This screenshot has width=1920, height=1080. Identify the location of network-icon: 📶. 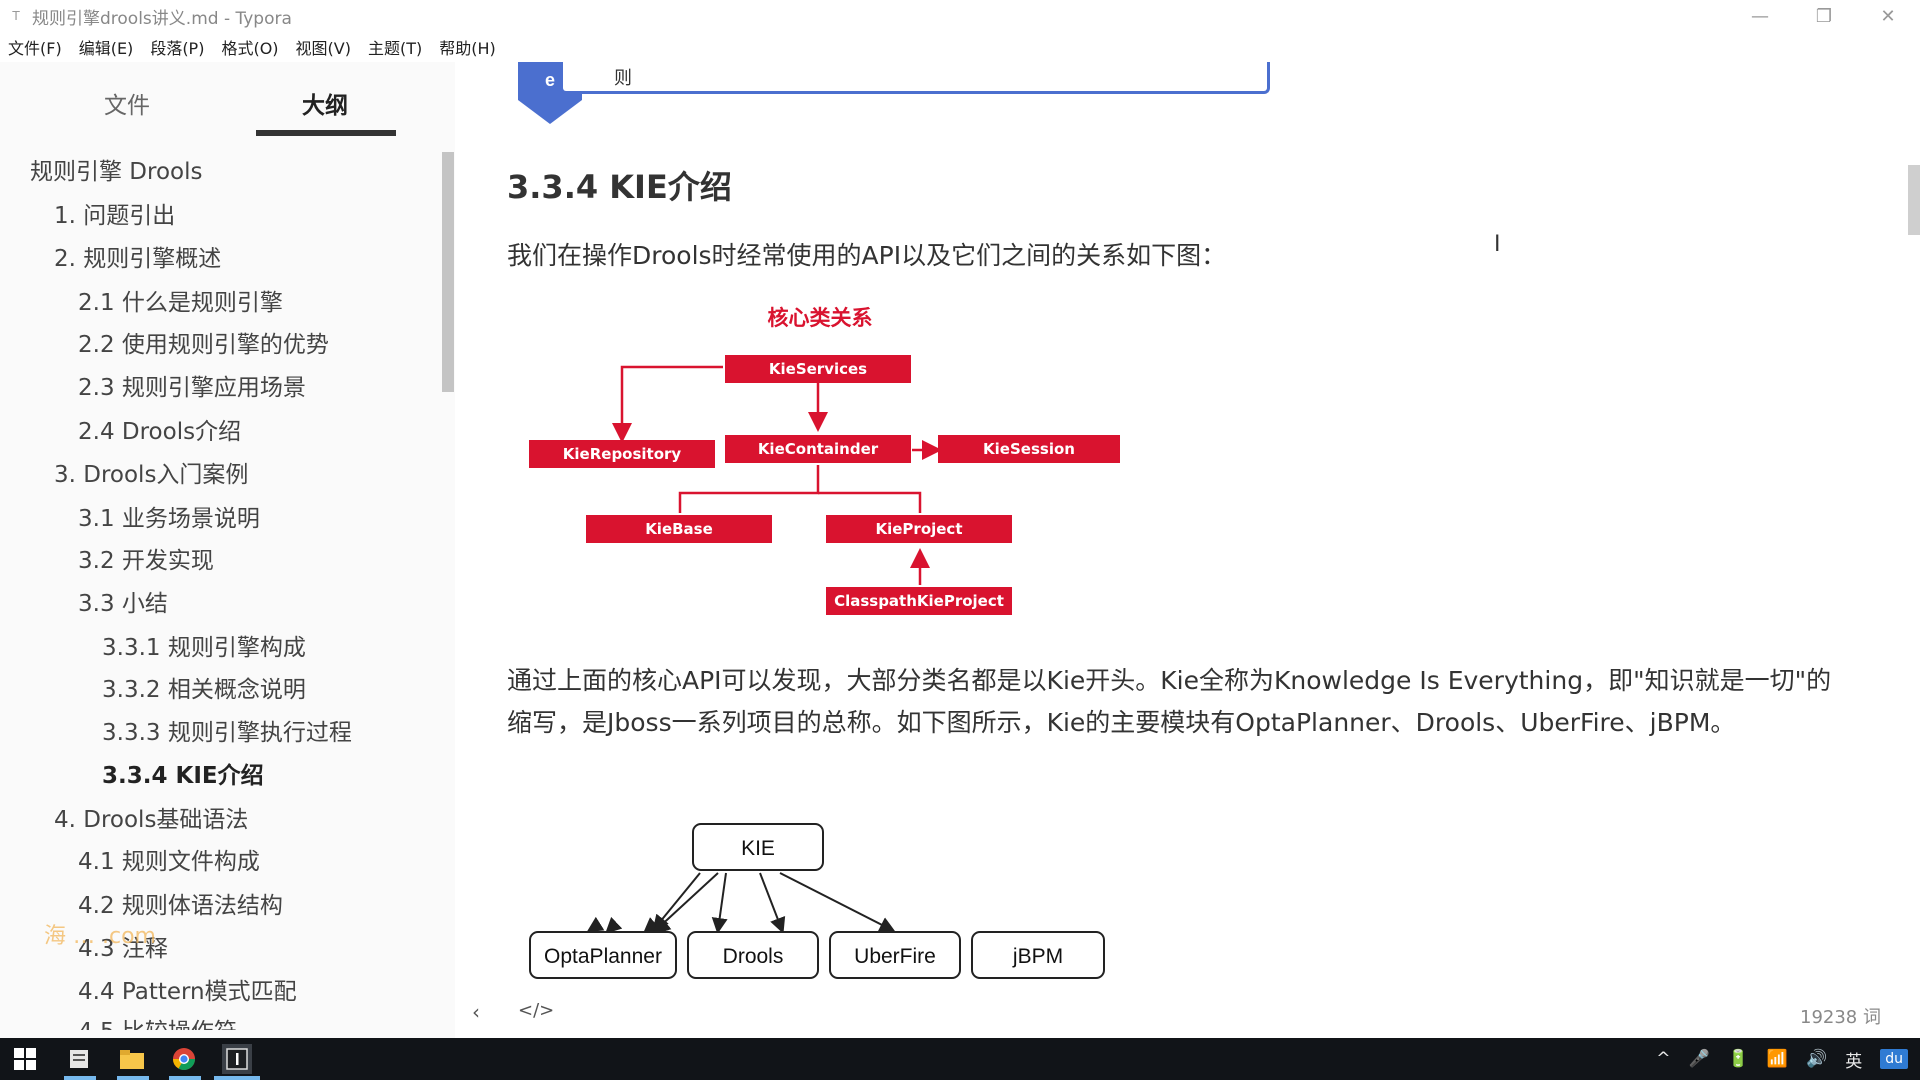
(1777, 1059).